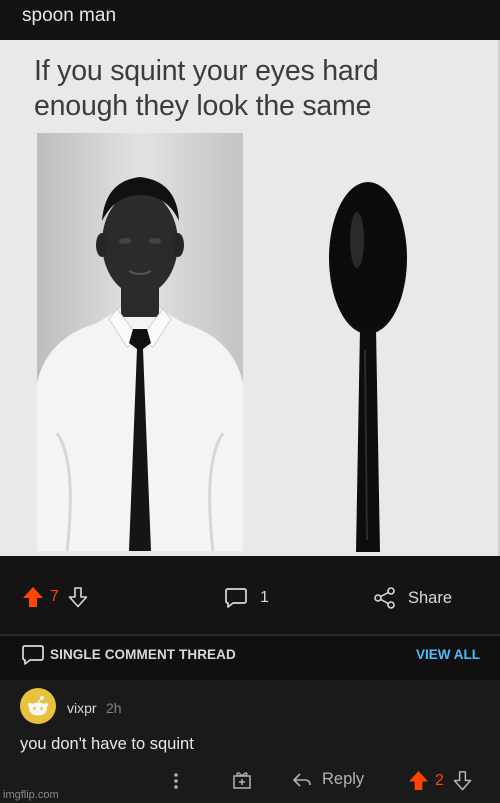  I want to click on comment-vote-group: 2, so click(440, 780).